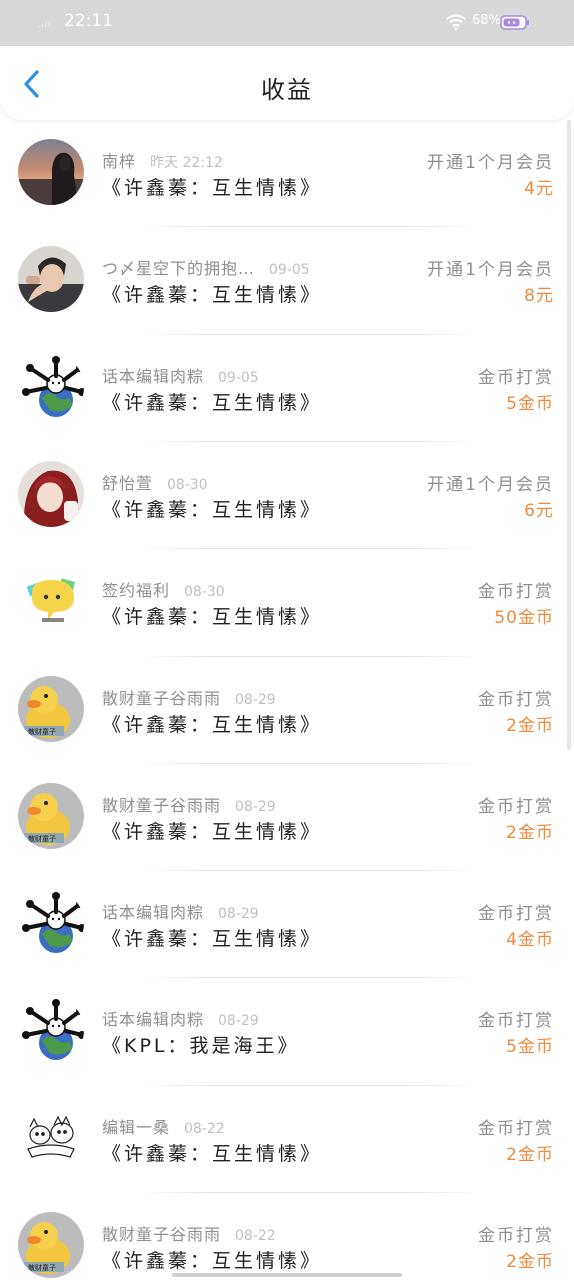  I want to click on wifi-icon, so click(456, 22).